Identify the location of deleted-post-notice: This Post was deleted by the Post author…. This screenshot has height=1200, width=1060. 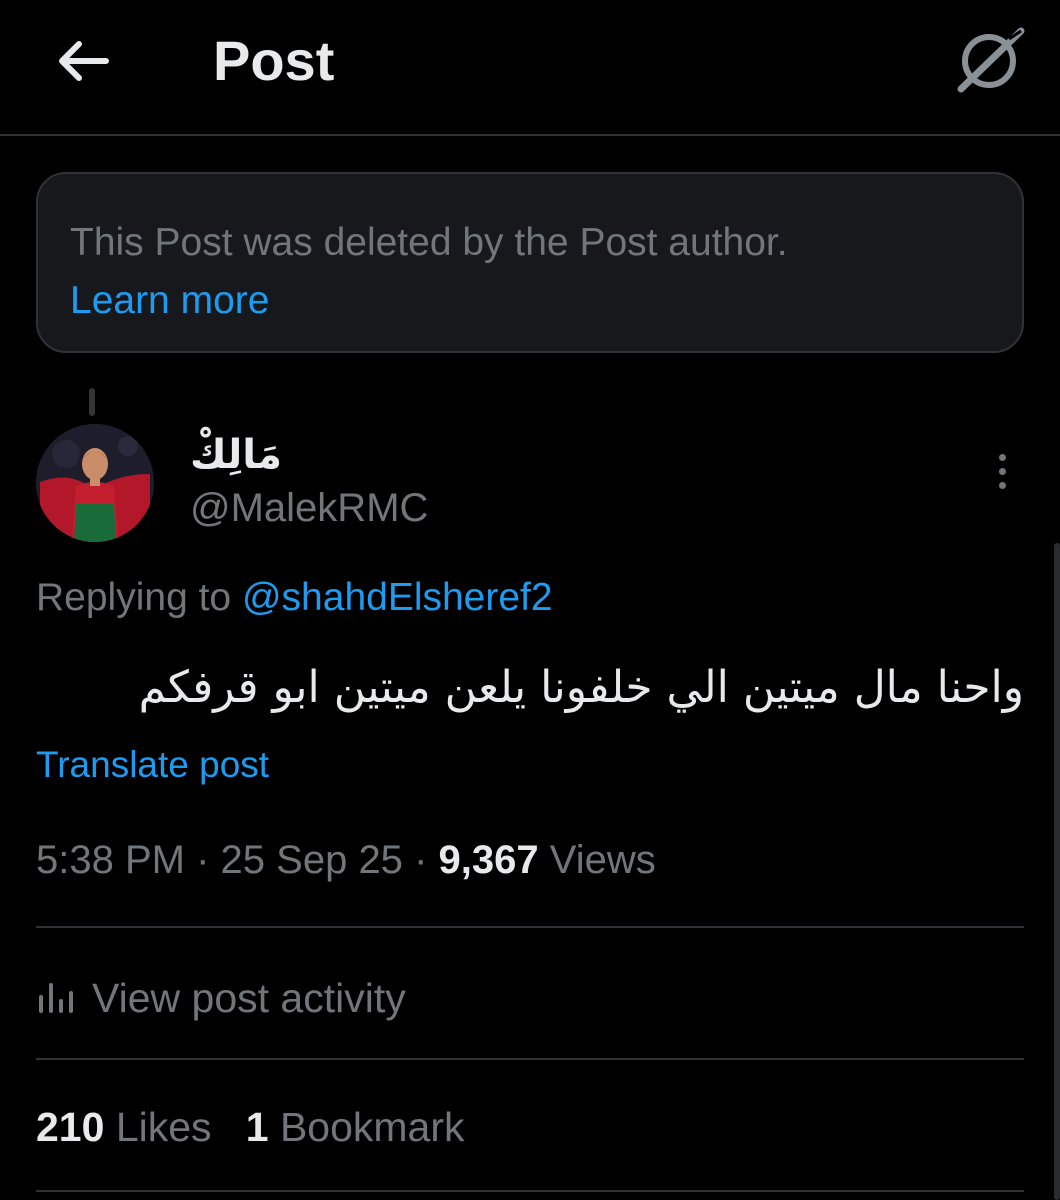
(530, 262).